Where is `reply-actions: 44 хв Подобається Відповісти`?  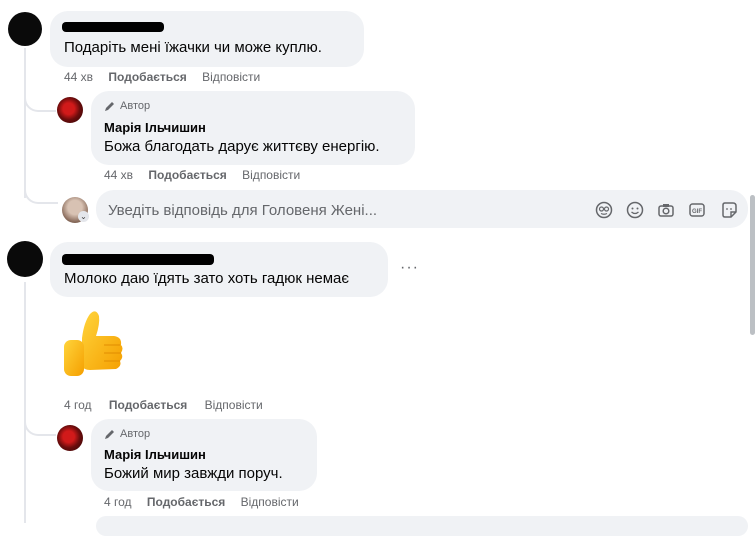 reply-actions: 44 хв Подобається Відповісти is located at coordinates (202, 175).